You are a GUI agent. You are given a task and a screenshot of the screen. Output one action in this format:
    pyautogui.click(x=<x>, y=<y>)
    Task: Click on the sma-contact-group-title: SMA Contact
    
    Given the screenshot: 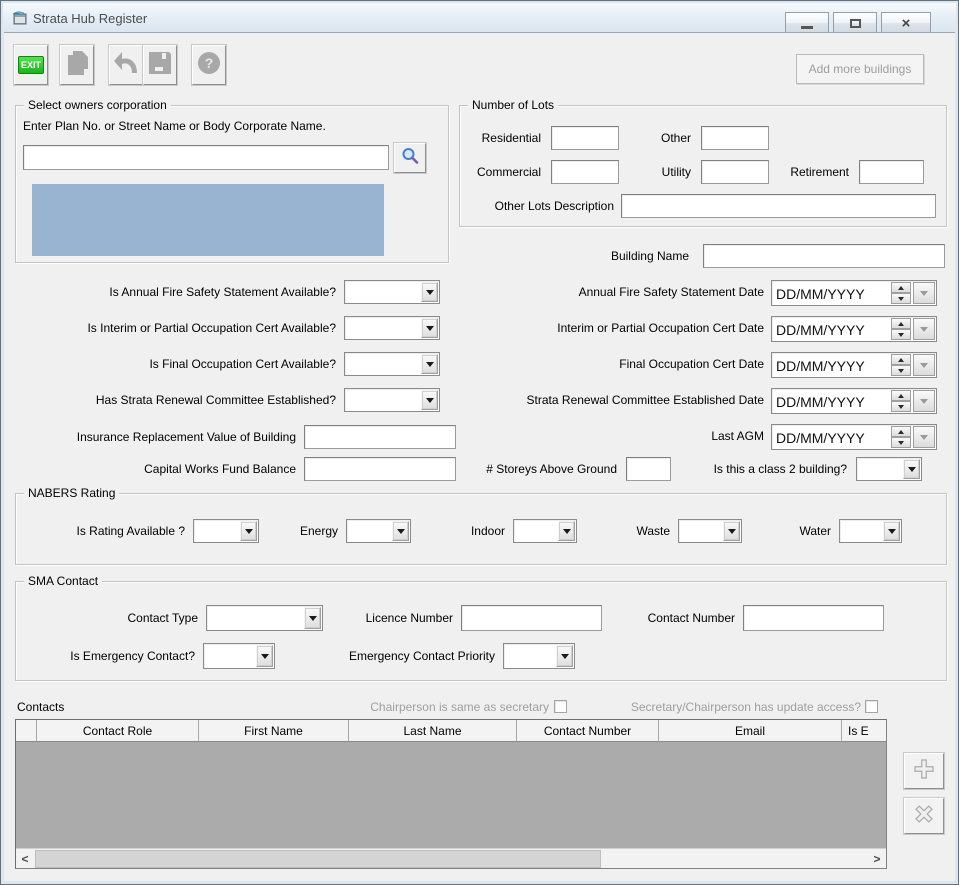 What is the action you would take?
    pyautogui.click(x=63, y=581)
    